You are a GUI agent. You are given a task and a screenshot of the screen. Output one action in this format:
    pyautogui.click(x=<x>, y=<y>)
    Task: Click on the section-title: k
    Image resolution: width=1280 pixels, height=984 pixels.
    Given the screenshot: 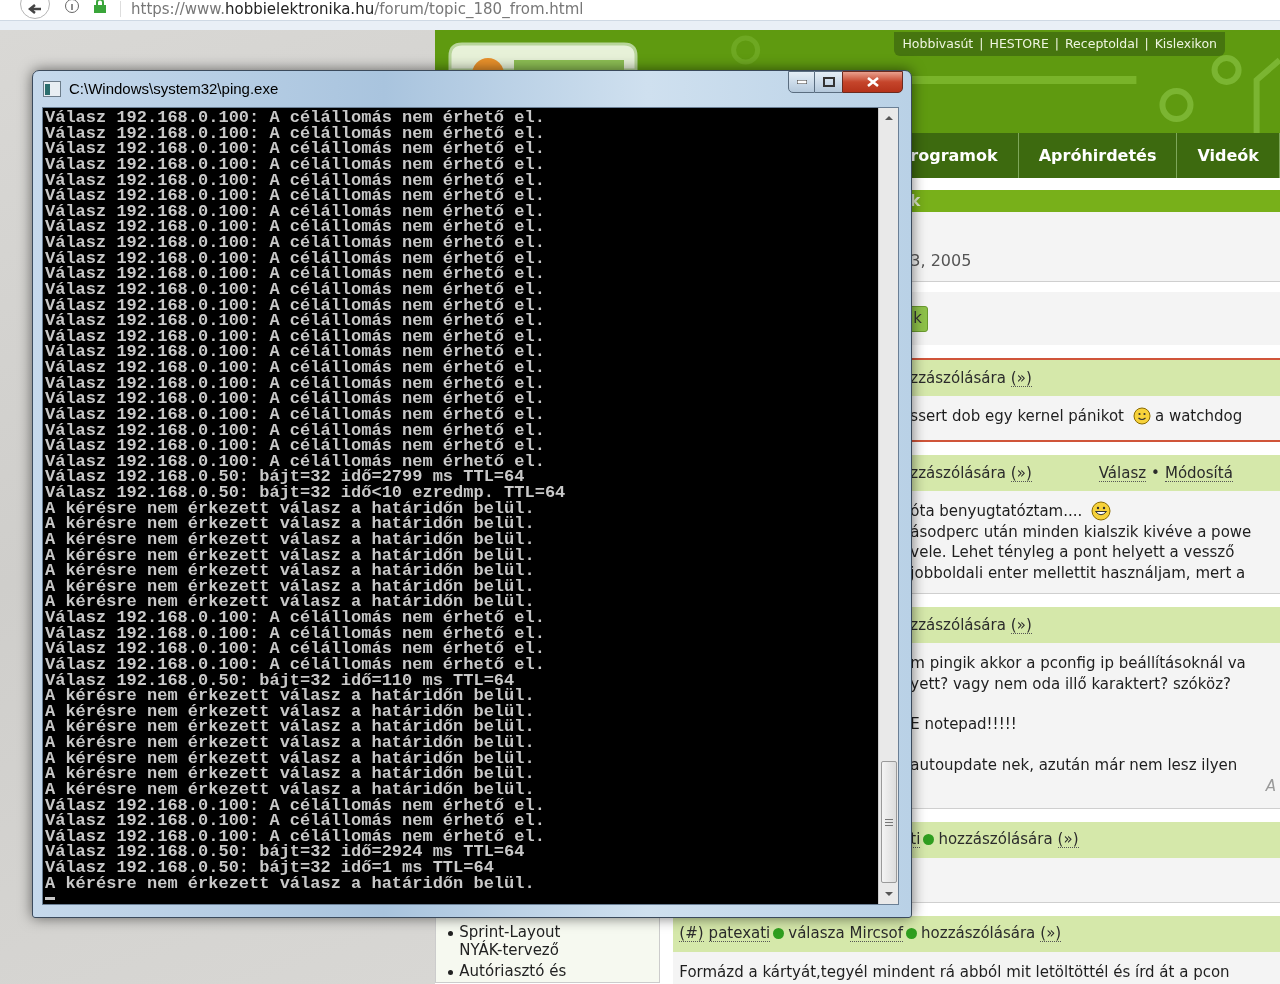 What is the action you would take?
    pyautogui.click(x=915, y=201)
    